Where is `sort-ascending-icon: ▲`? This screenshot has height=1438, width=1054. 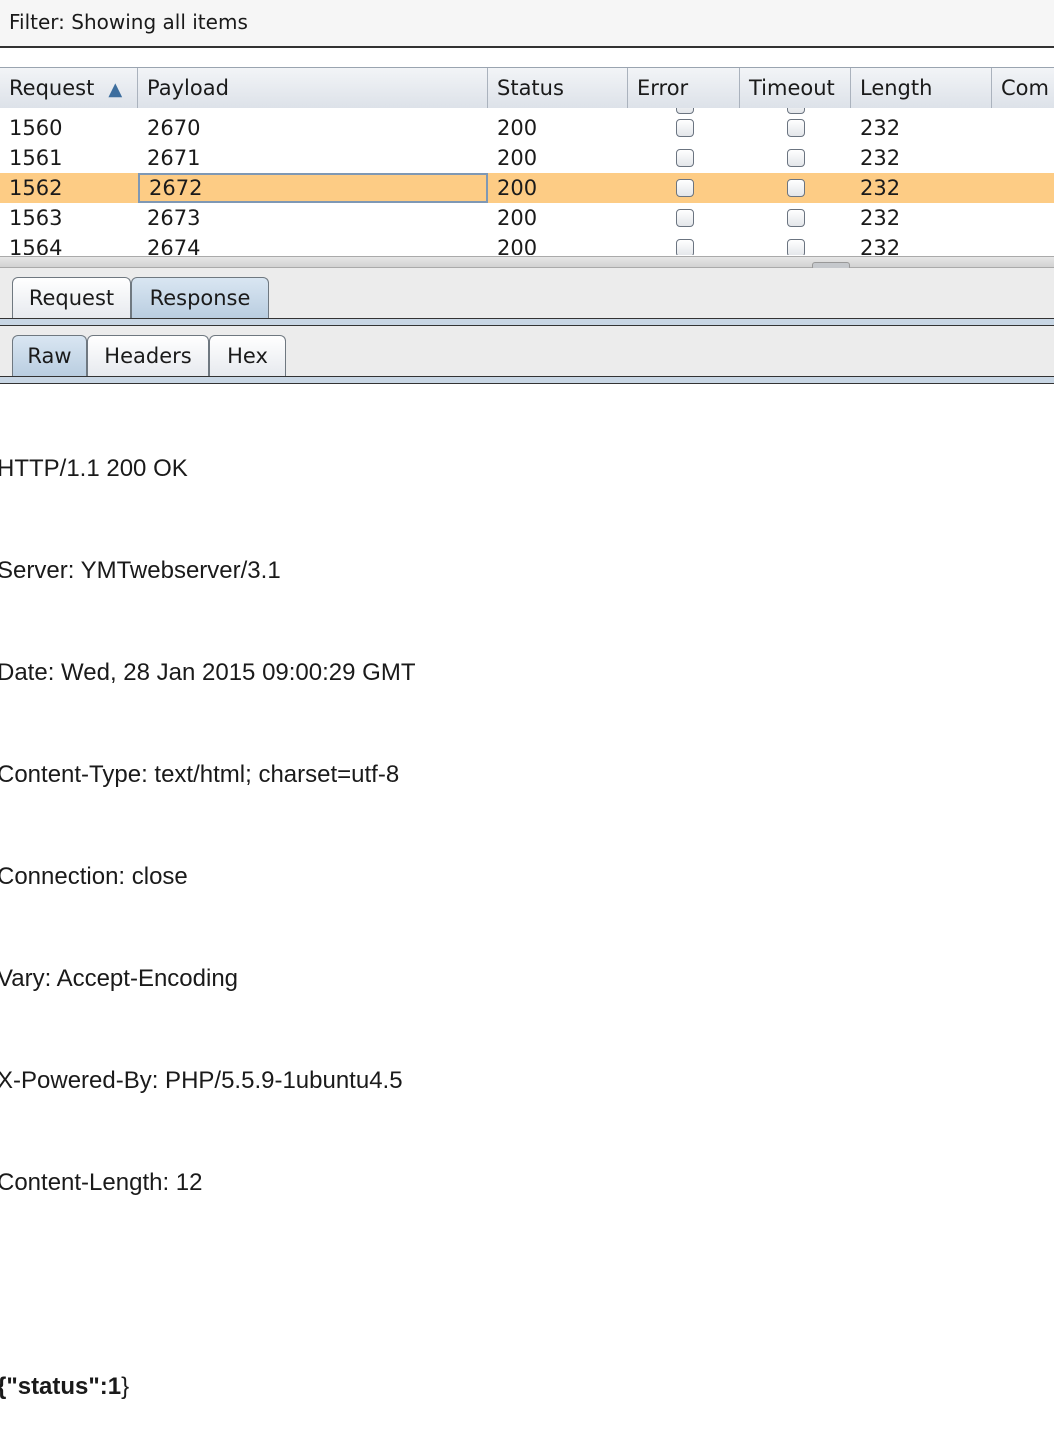 sort-ascending-icon: ▲ is located at coordinates (115, 89).